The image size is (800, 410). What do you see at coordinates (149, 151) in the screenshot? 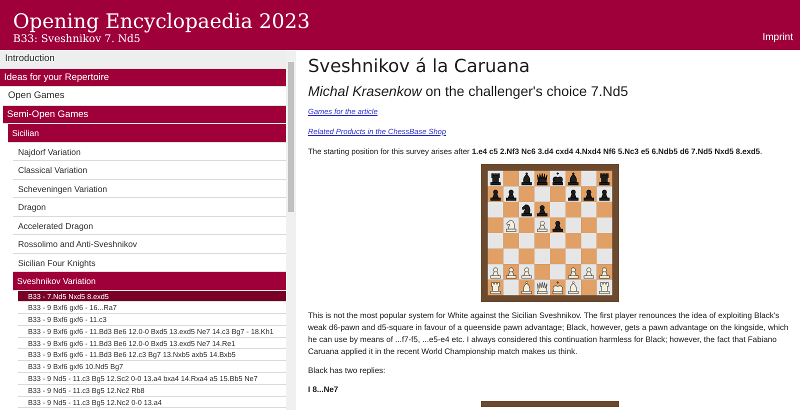
I see `tree-item: Najdorf Variation` at bounding box center [149, 151].